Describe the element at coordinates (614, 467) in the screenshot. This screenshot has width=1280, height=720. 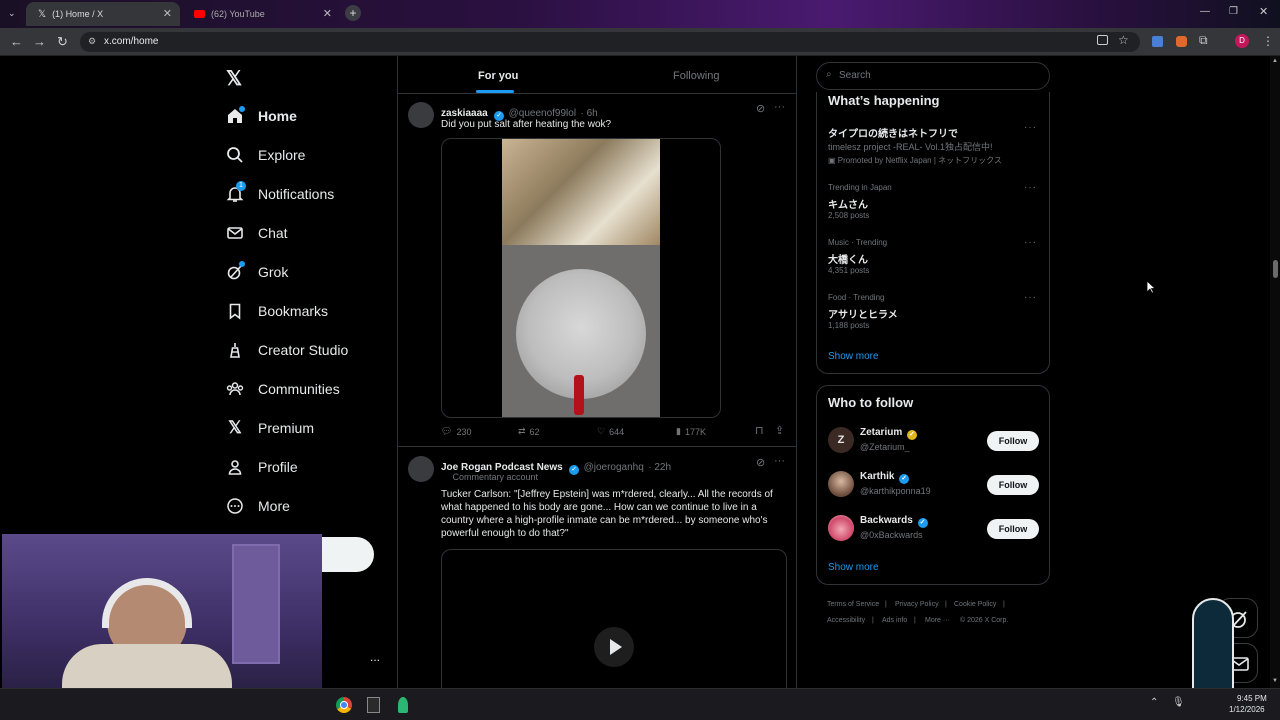
I see `author-handle: @joeroganhq` at that location.